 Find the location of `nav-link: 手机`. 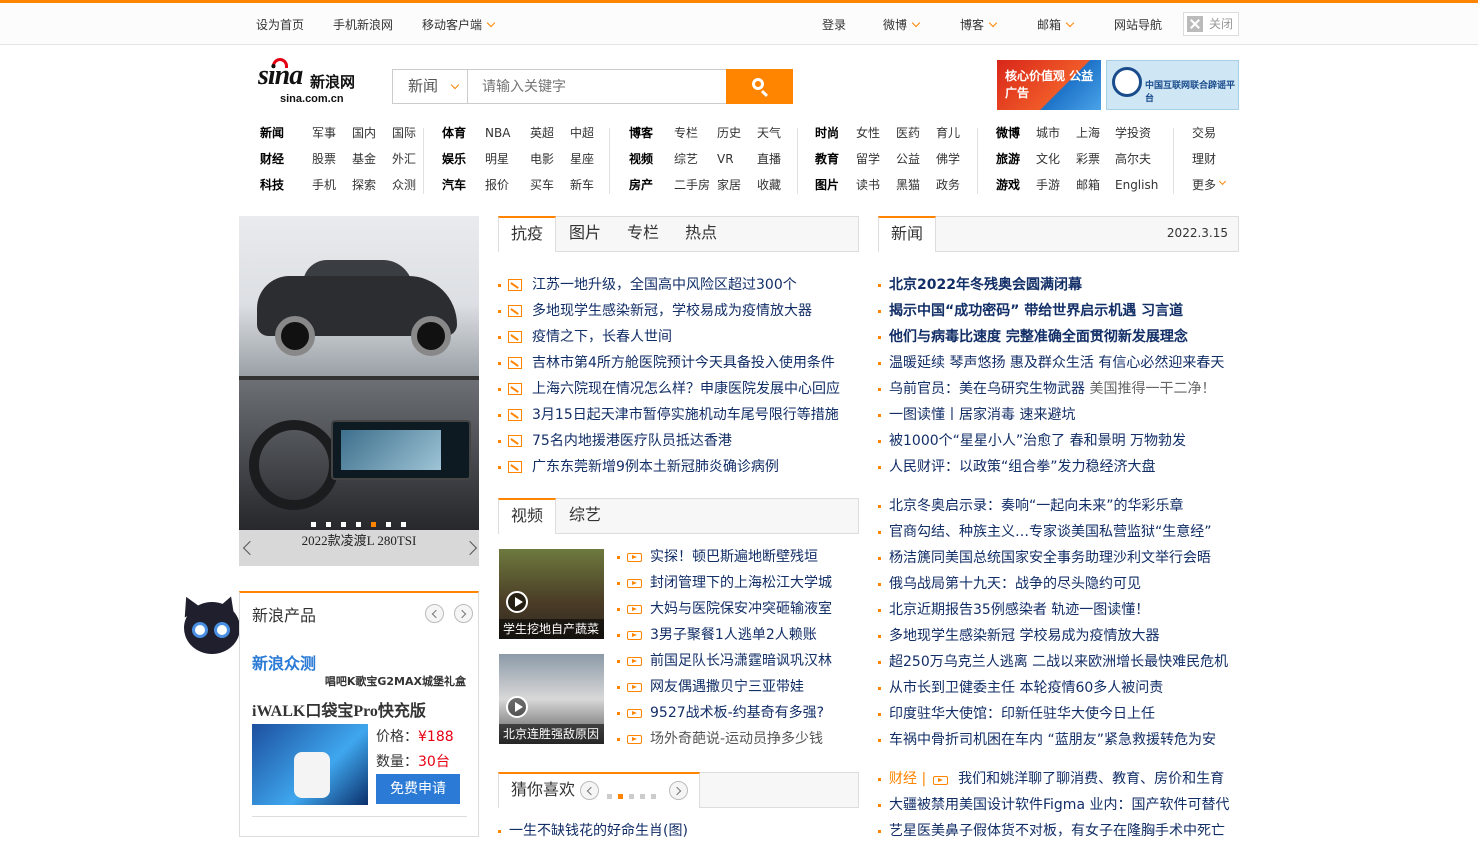

nav-link: 手机 is located at coordinates (324, 185).